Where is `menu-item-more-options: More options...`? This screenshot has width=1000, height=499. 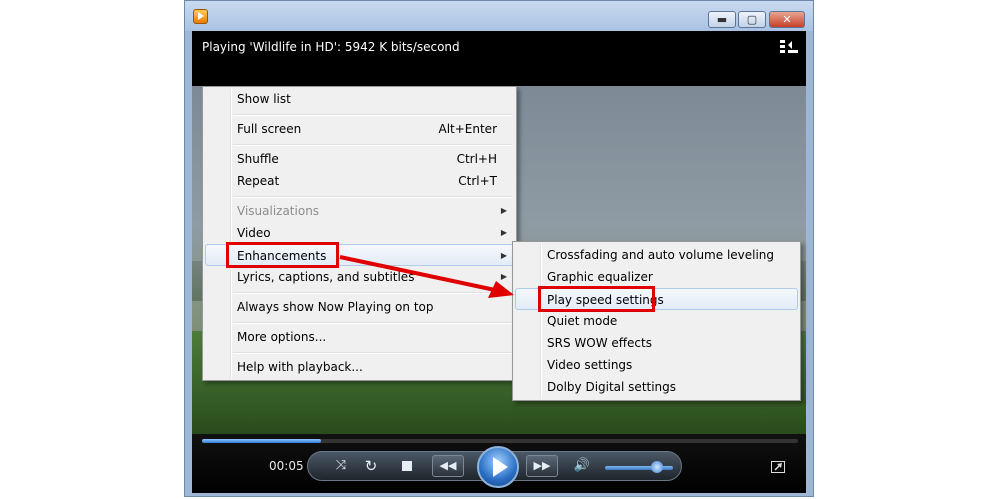
menu-item-more-options: More options... is located at coordinates (359, 337).